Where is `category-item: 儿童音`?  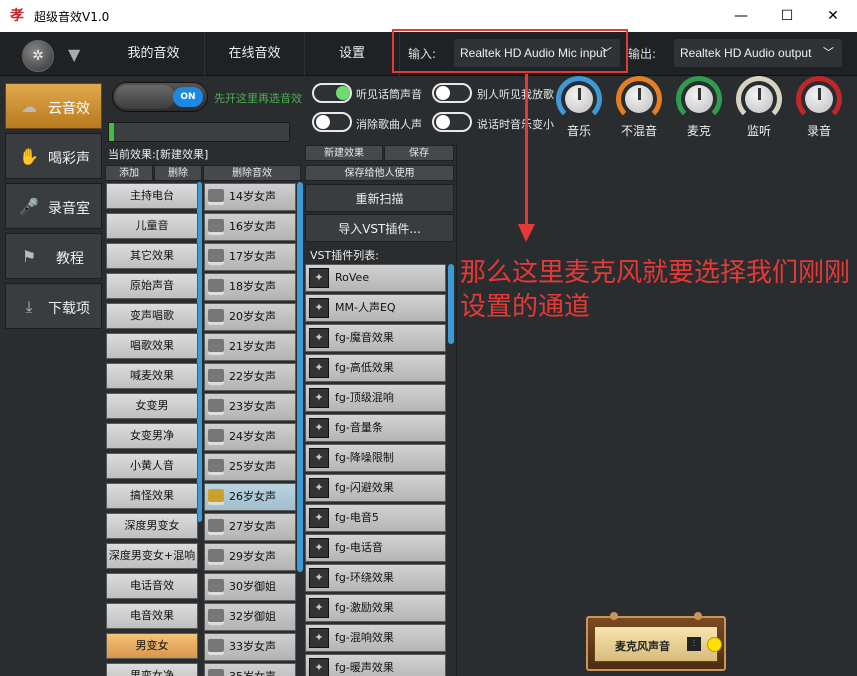
category-item: 儿童音 is located at coordinates (152, 226).